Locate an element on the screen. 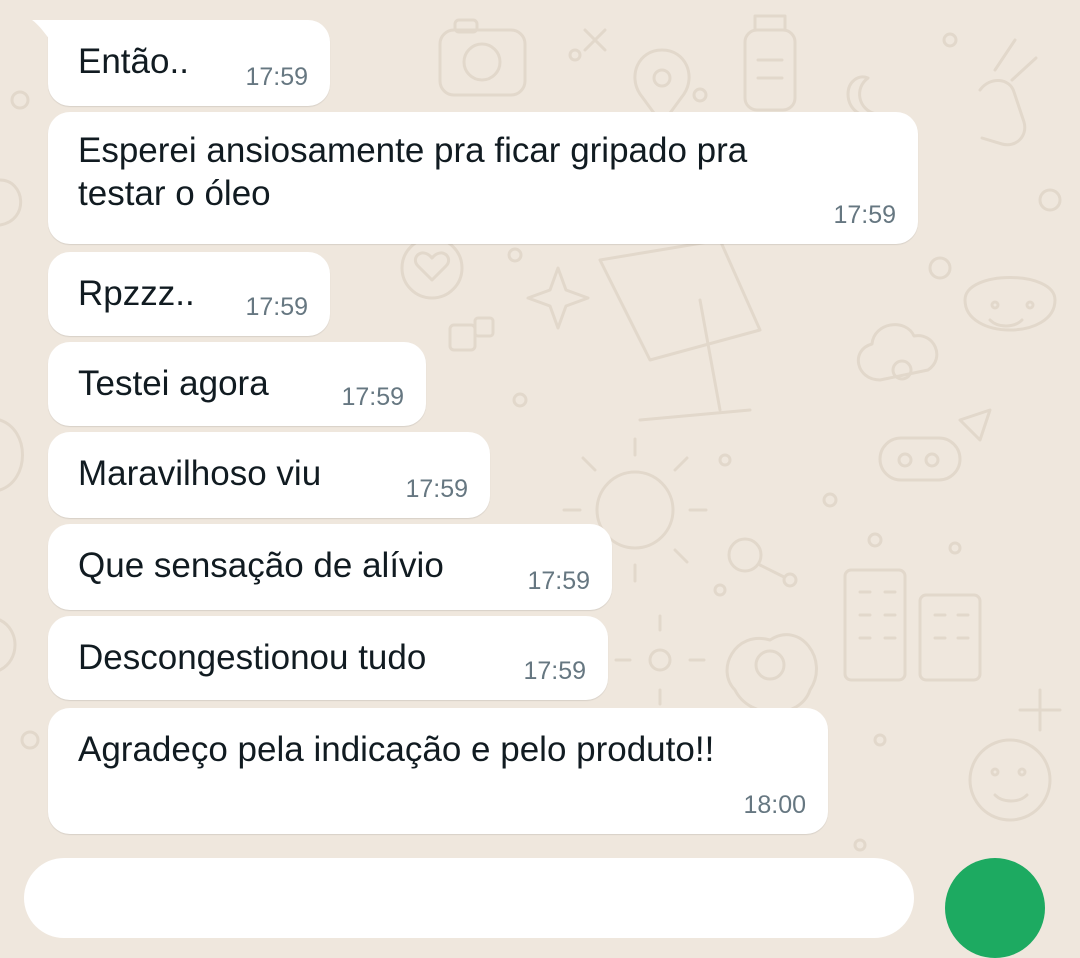 The width and height of the screenshot is (1080, 958). message-text: Rpzzz.. is located at coordinates (136, 293).